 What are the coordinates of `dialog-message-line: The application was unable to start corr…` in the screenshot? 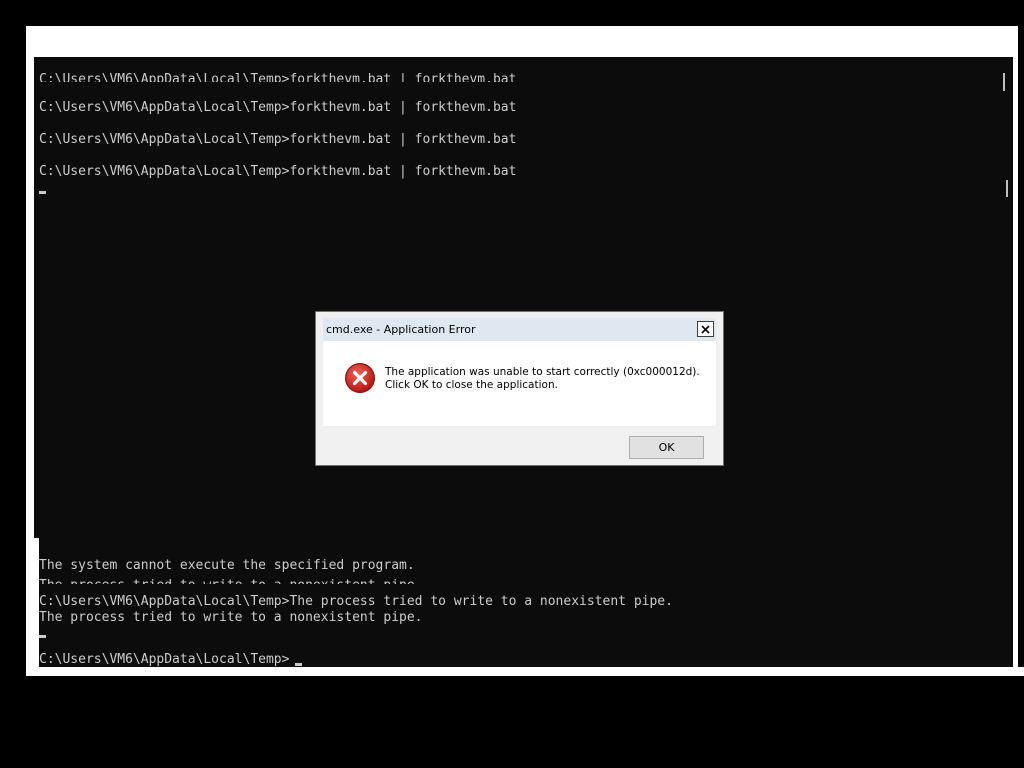 It's located at (542, 372).